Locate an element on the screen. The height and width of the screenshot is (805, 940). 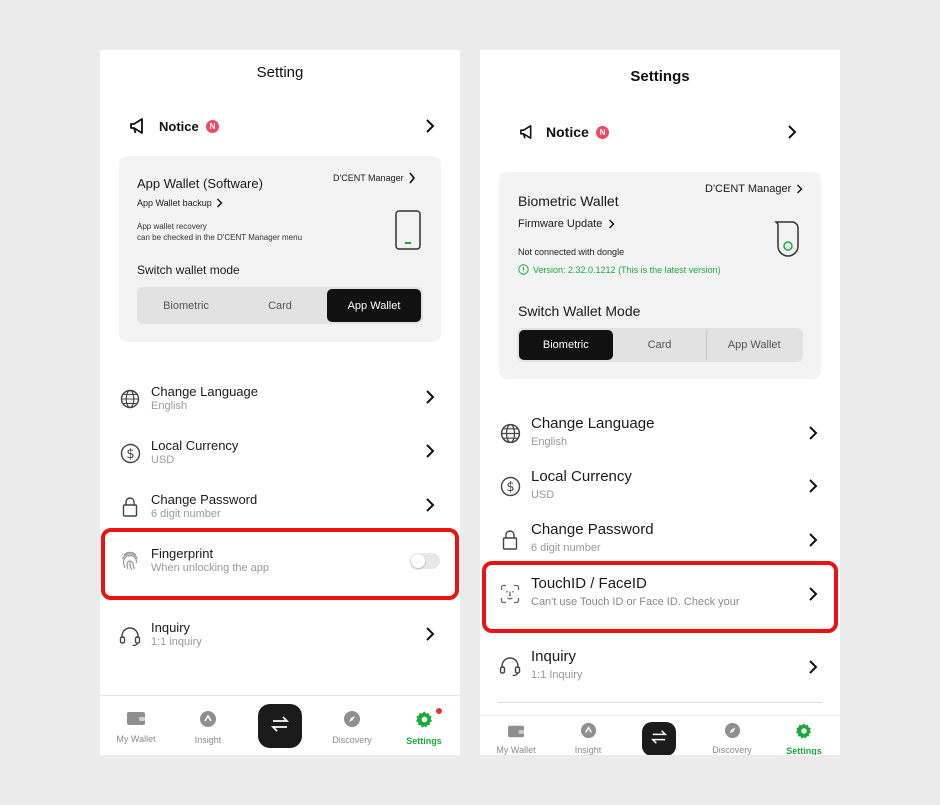
recovery-info-line1: App wallet recovery is located at coordinates (172, 226).